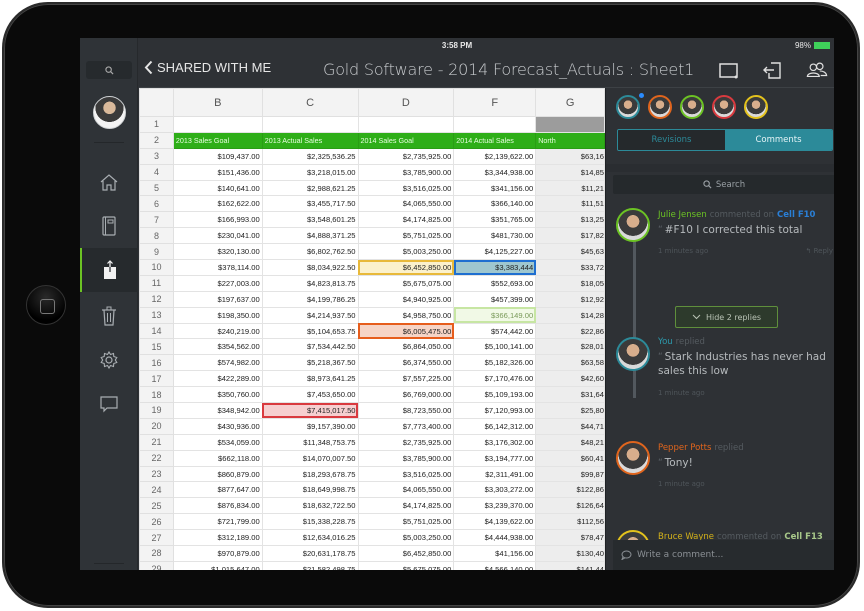 The width and height of the screenshot is (864, 611). What do you see at coordinates (310, 553) in the screenshot?
I see `cell-c28: $20,631,178.75` at bounding box center [310, 553].